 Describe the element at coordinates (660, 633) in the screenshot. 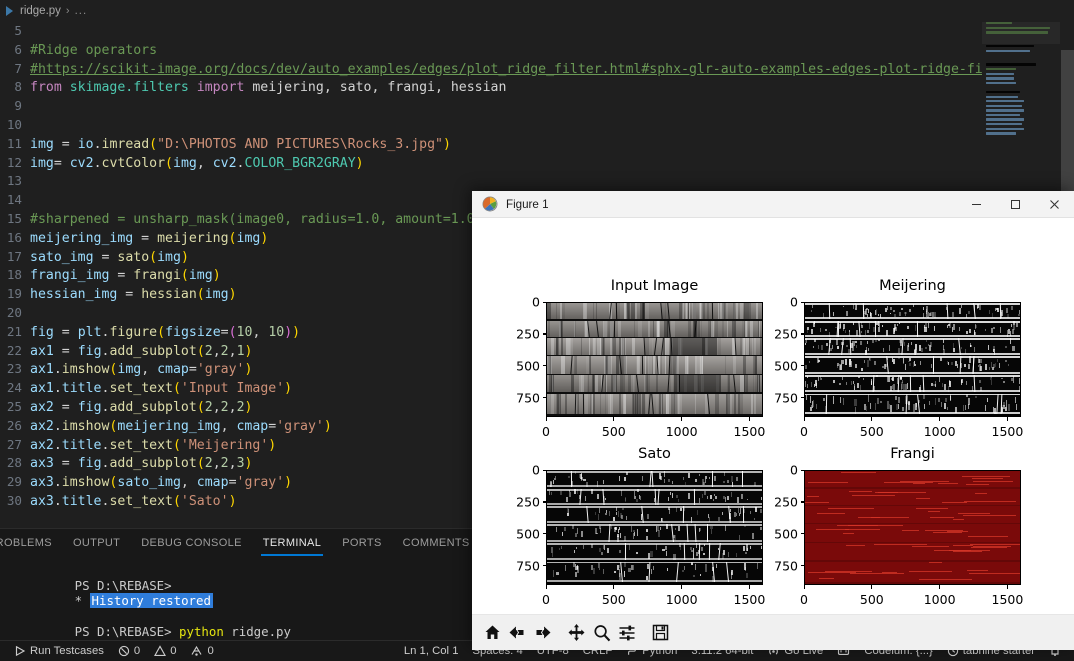

I see `save-icon` at that location.